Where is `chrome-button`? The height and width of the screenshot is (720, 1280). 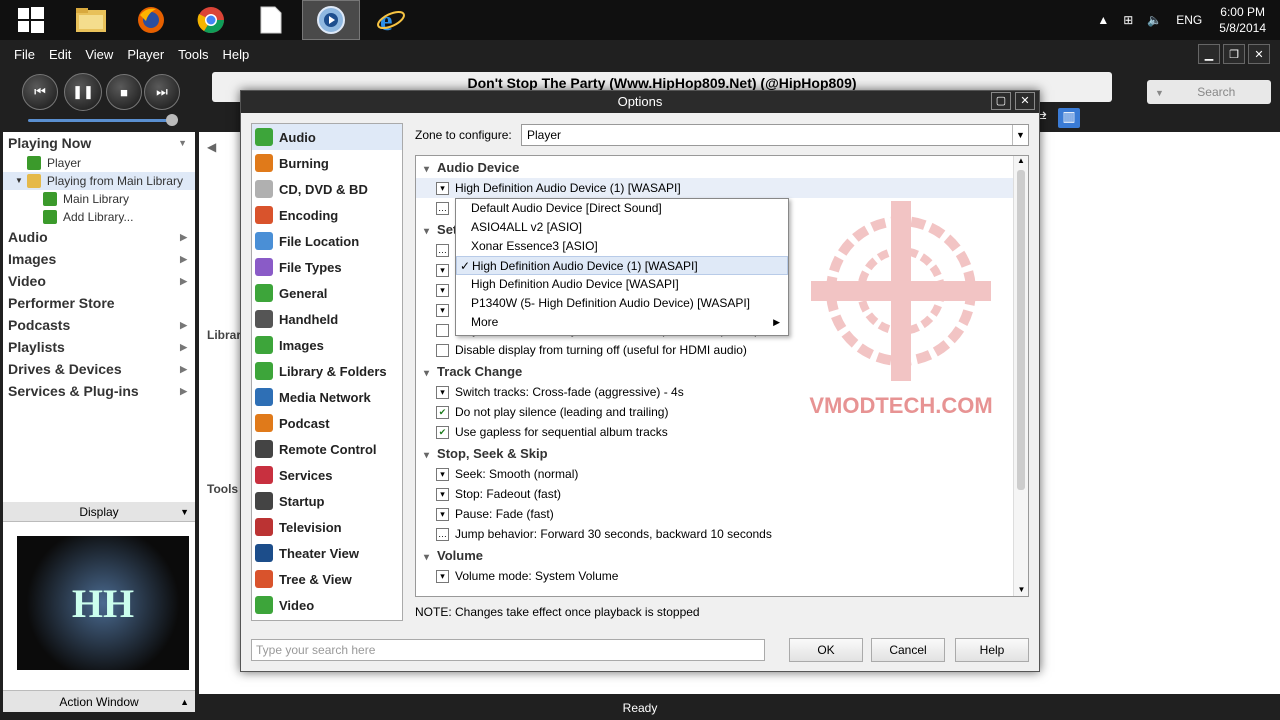 chrome-button is located at coordinates (211, 20).